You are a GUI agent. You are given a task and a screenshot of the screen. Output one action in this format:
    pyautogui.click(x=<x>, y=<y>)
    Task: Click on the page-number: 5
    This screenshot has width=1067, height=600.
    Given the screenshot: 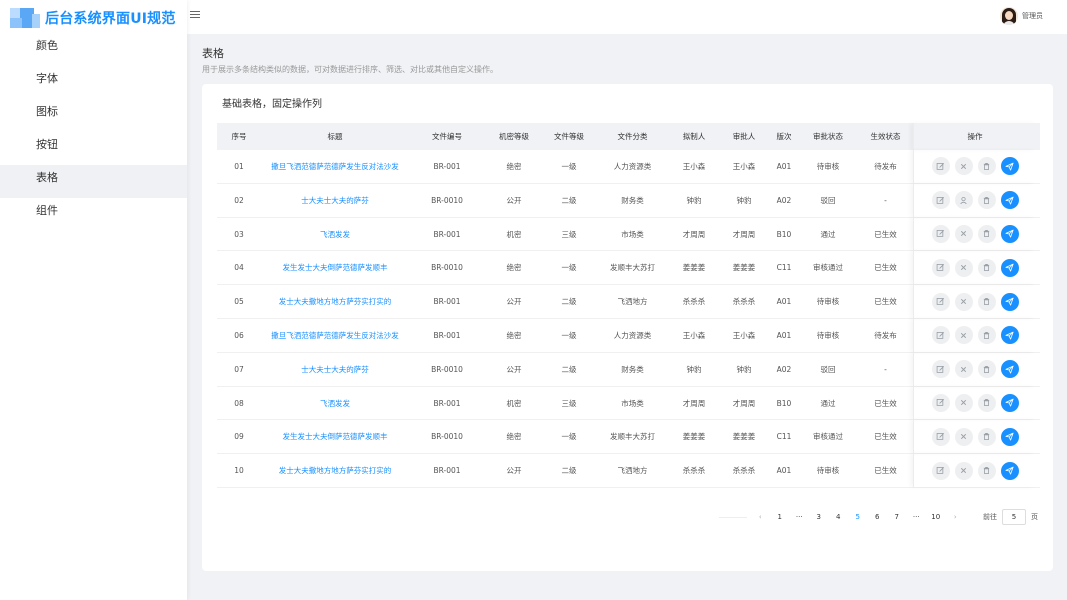 What is the action you would take?
    pyautogui.click(x=858, y=517)
    